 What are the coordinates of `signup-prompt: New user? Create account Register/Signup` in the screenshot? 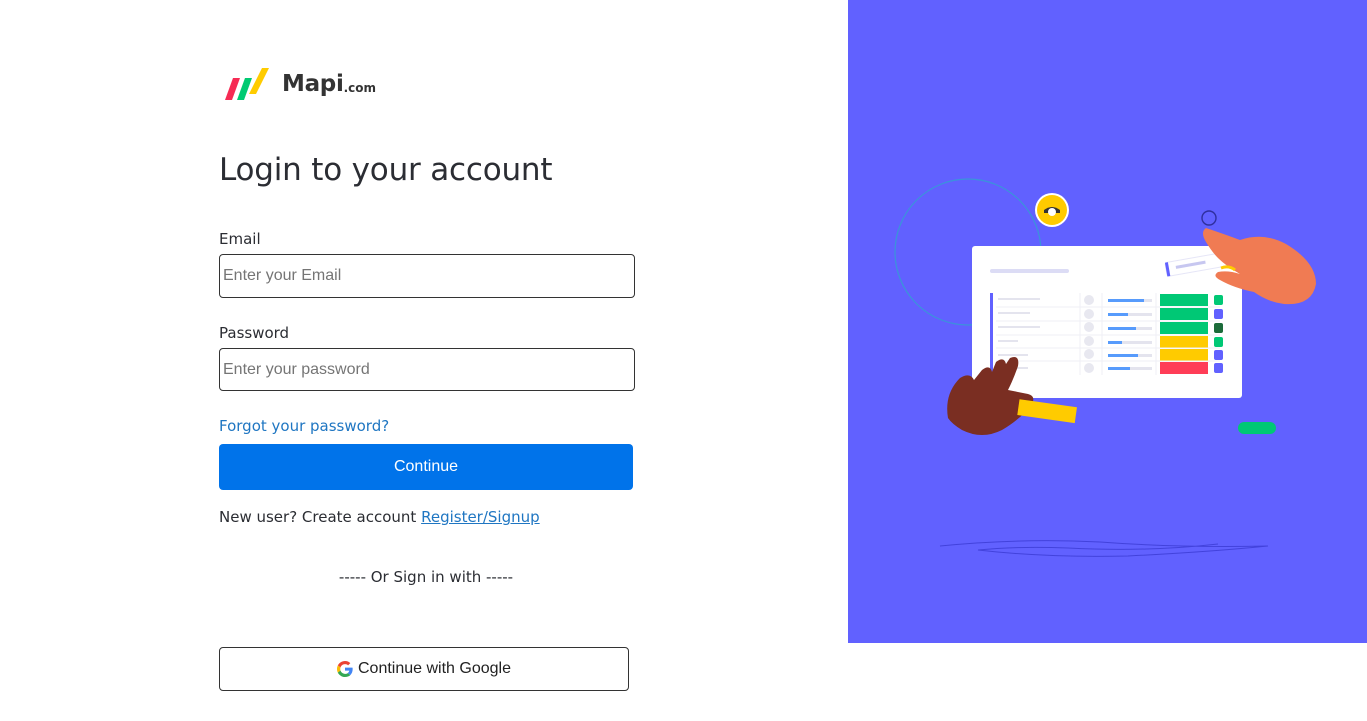 It's located at (379, 517).